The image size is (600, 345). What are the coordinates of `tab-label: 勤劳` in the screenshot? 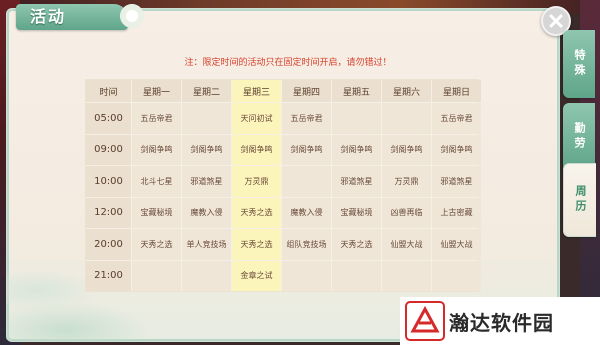 It's located at (579, 137).